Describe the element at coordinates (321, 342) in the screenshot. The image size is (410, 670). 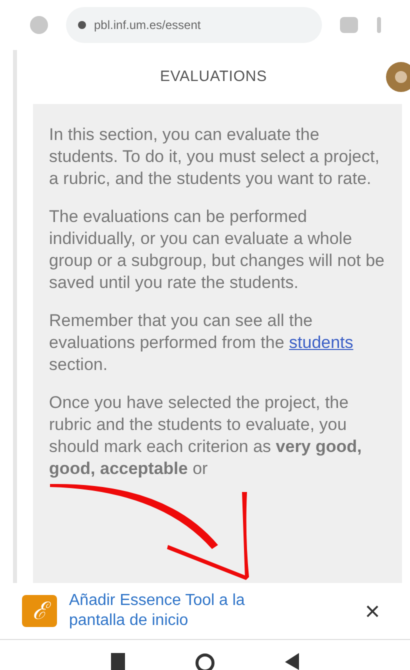
I see `students-link: students` at that location.